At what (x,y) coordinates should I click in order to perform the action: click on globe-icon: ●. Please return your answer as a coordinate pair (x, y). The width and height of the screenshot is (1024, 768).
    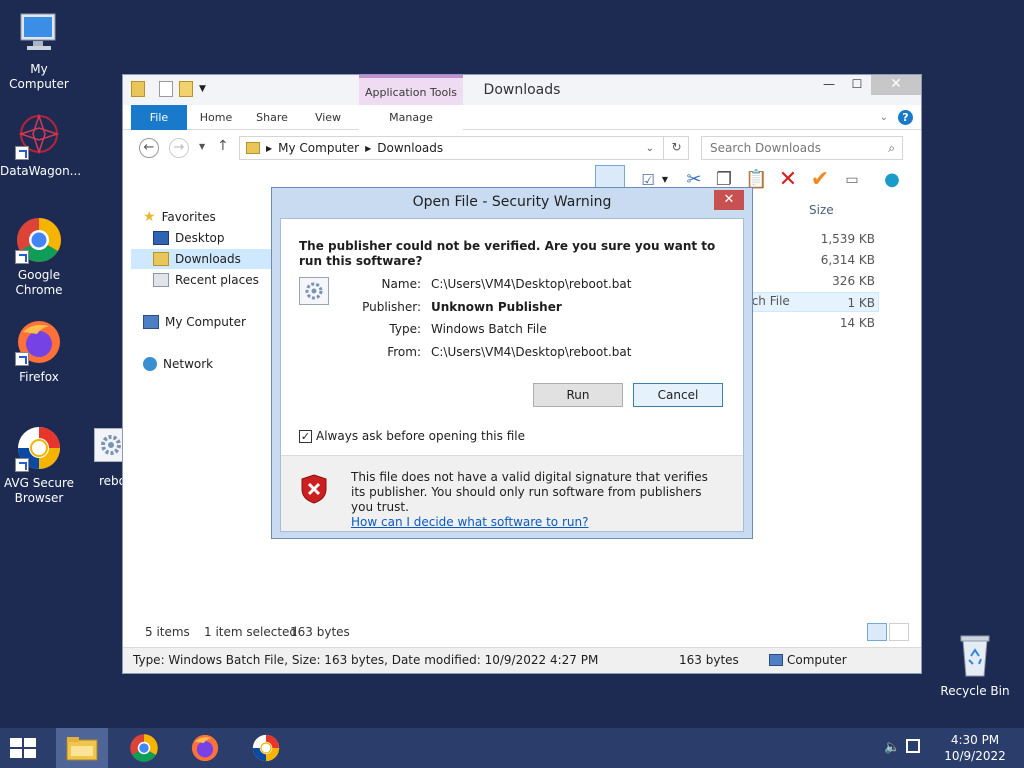
    Looking at the image, I should click on (892, 180).